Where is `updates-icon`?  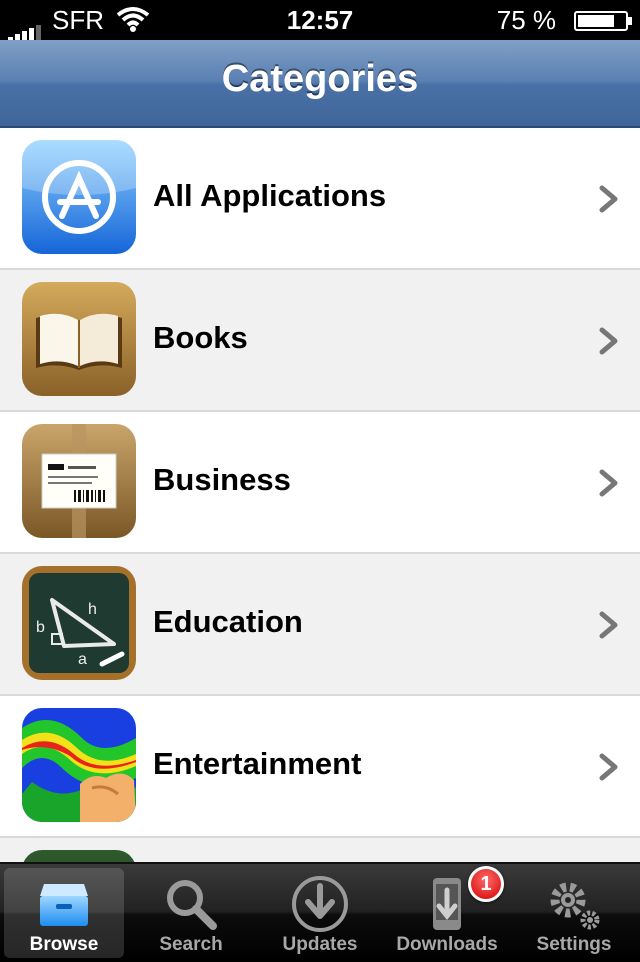
updates-icon is located at coordinates (320, 904).